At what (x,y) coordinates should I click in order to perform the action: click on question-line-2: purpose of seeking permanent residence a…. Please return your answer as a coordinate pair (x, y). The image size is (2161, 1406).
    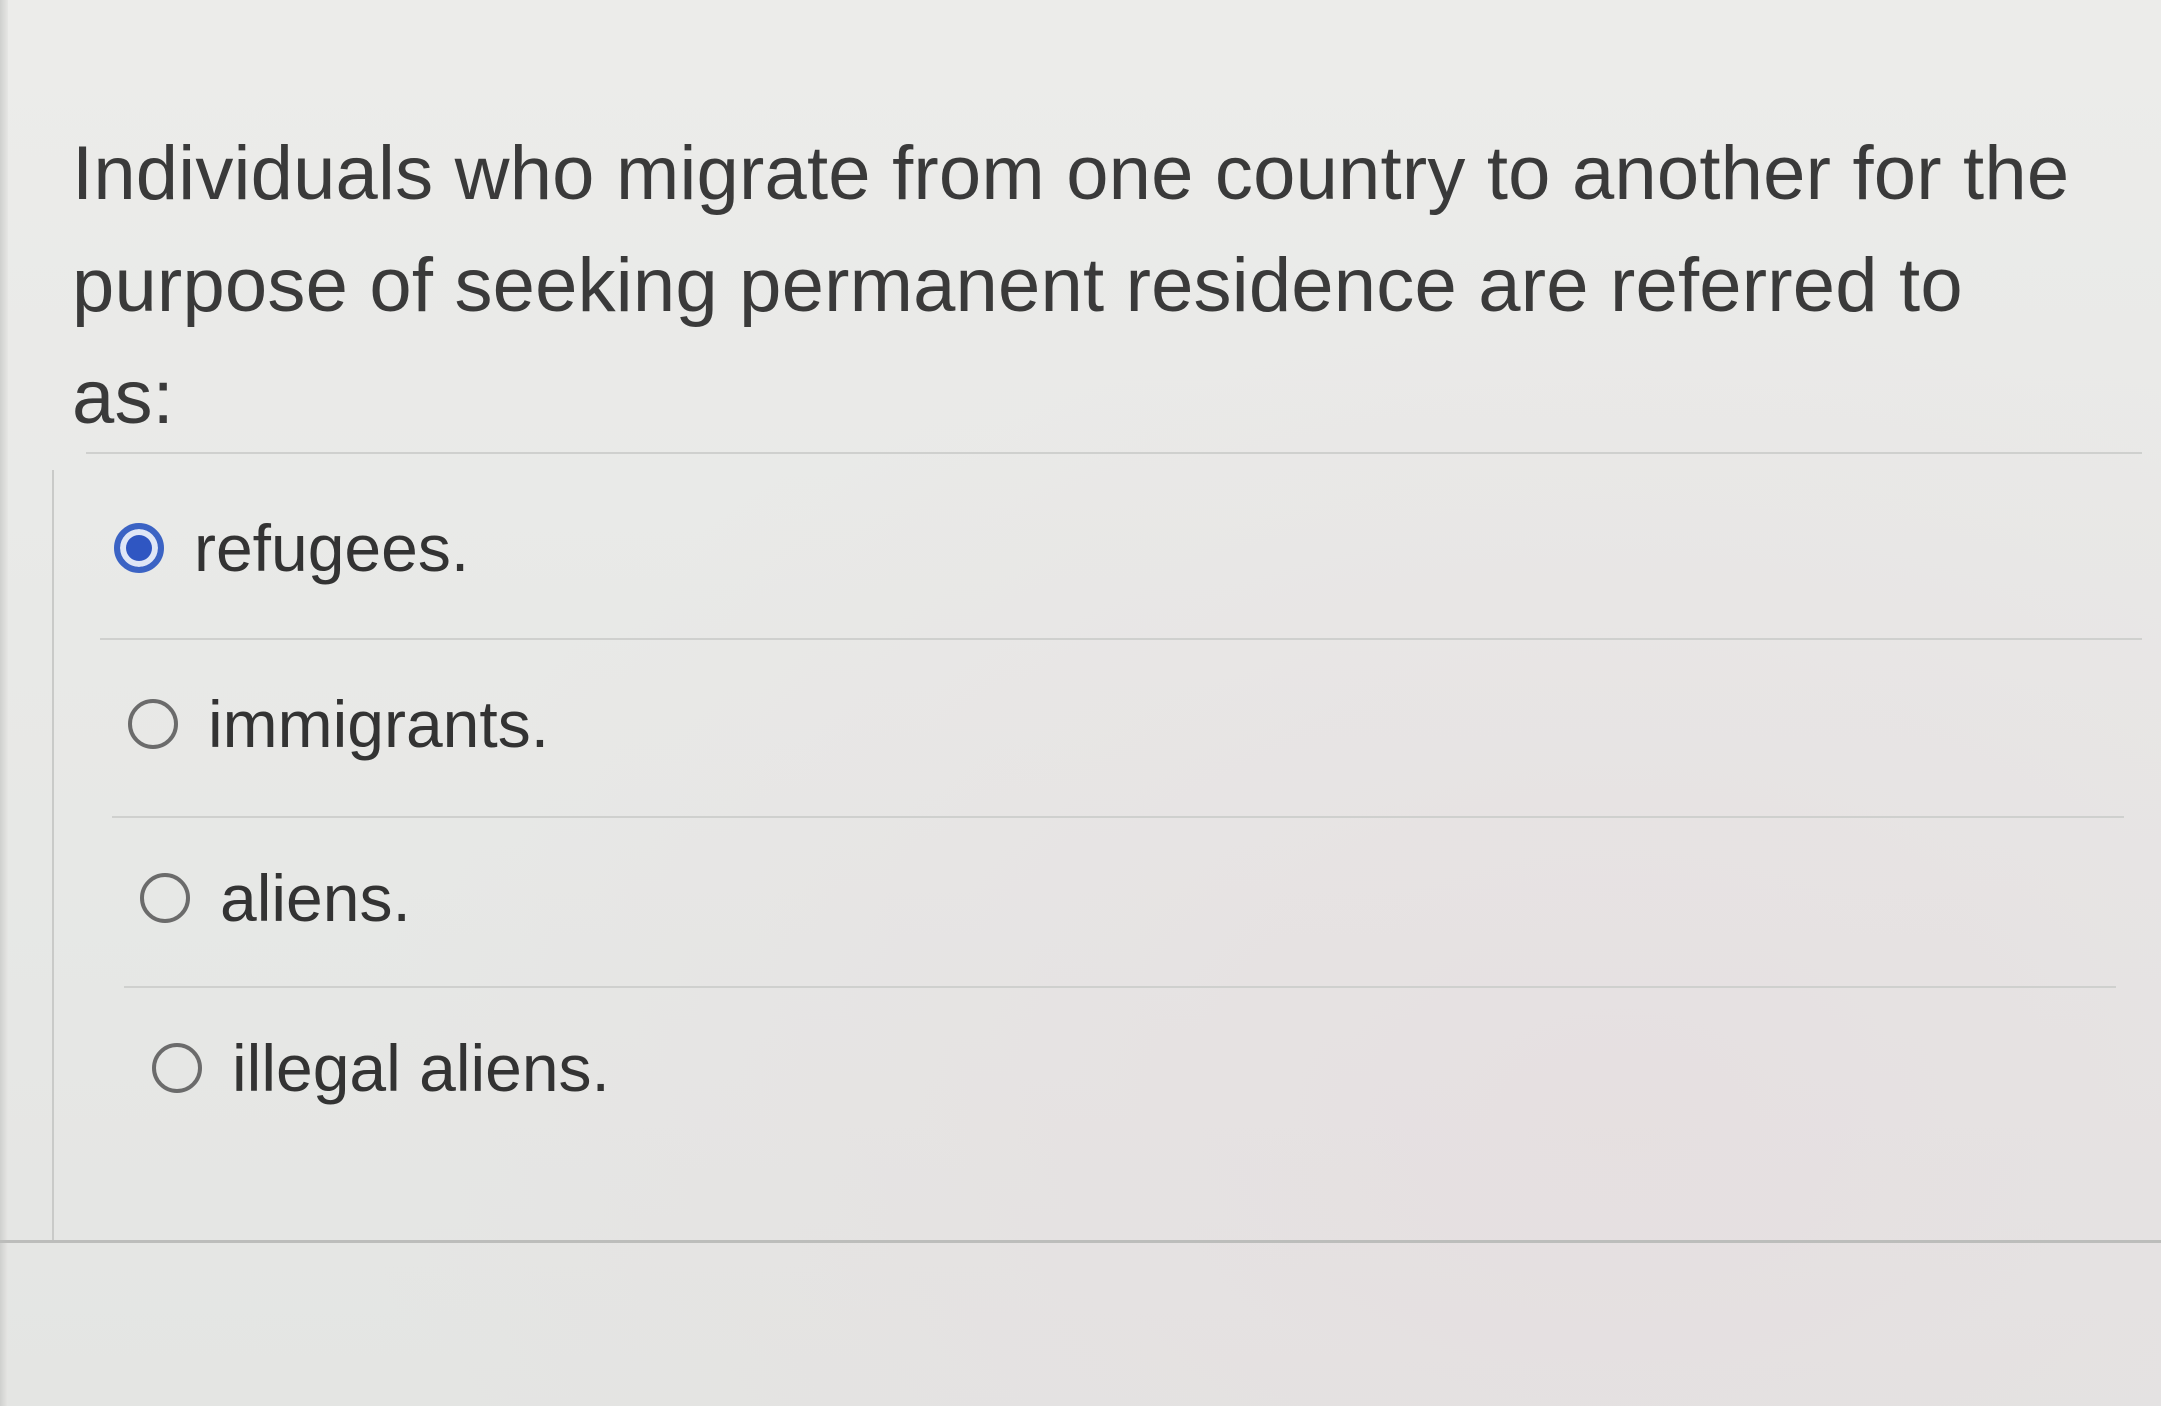
    Looking at the image, I should click on (1017, 341).